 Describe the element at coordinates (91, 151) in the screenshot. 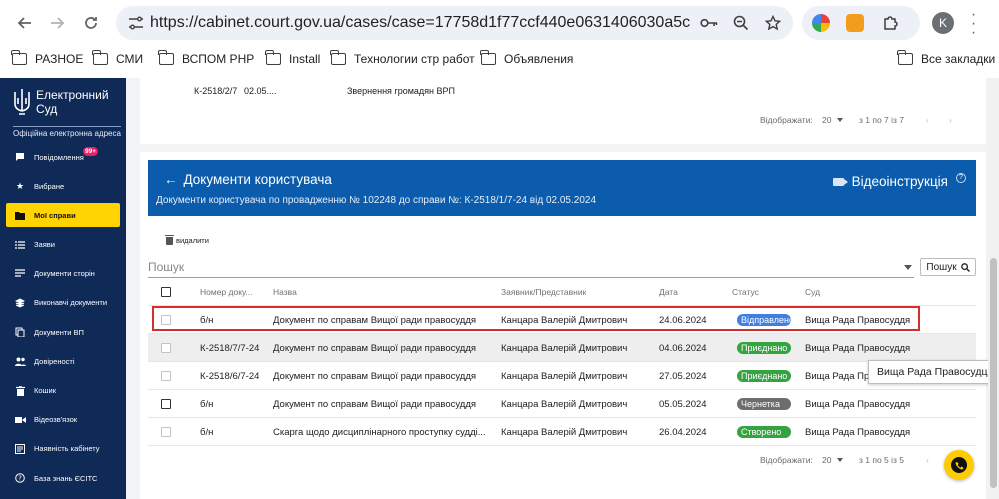

I see `notifications-badge: 99+` at that location.